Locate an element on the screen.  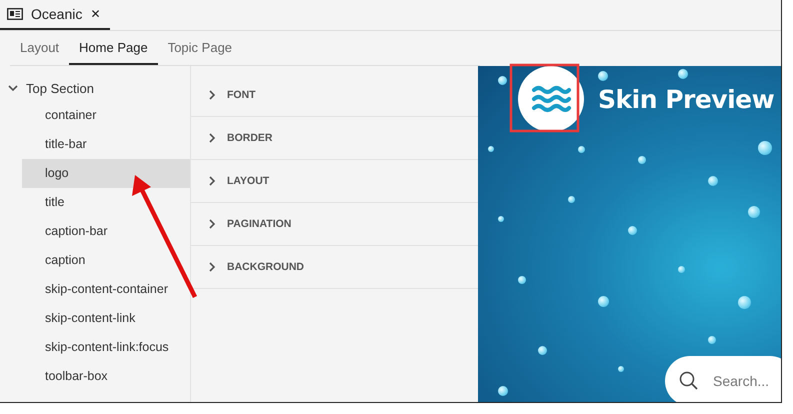
tree-item: title is located at coordinates (106, 202).